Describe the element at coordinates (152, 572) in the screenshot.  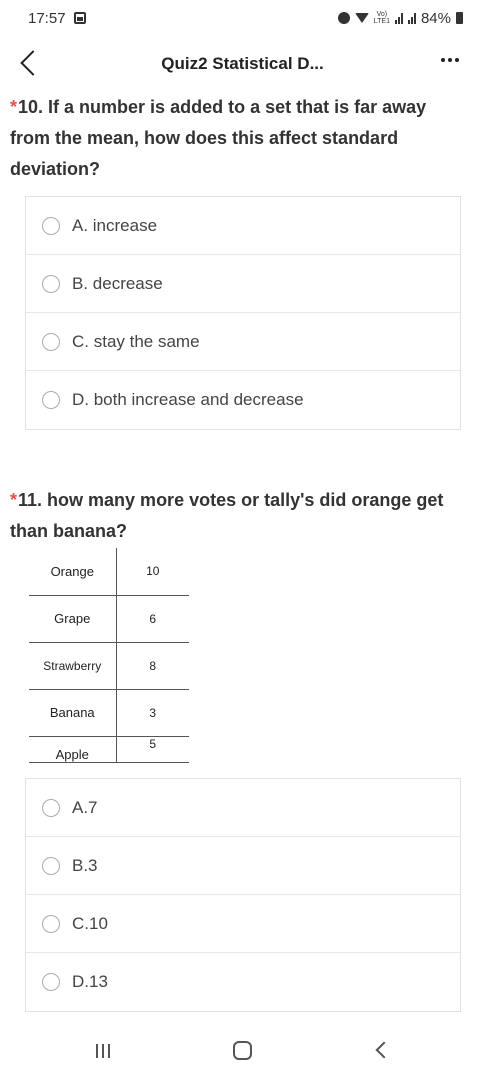
I see `fruit-value: 10` at that location.